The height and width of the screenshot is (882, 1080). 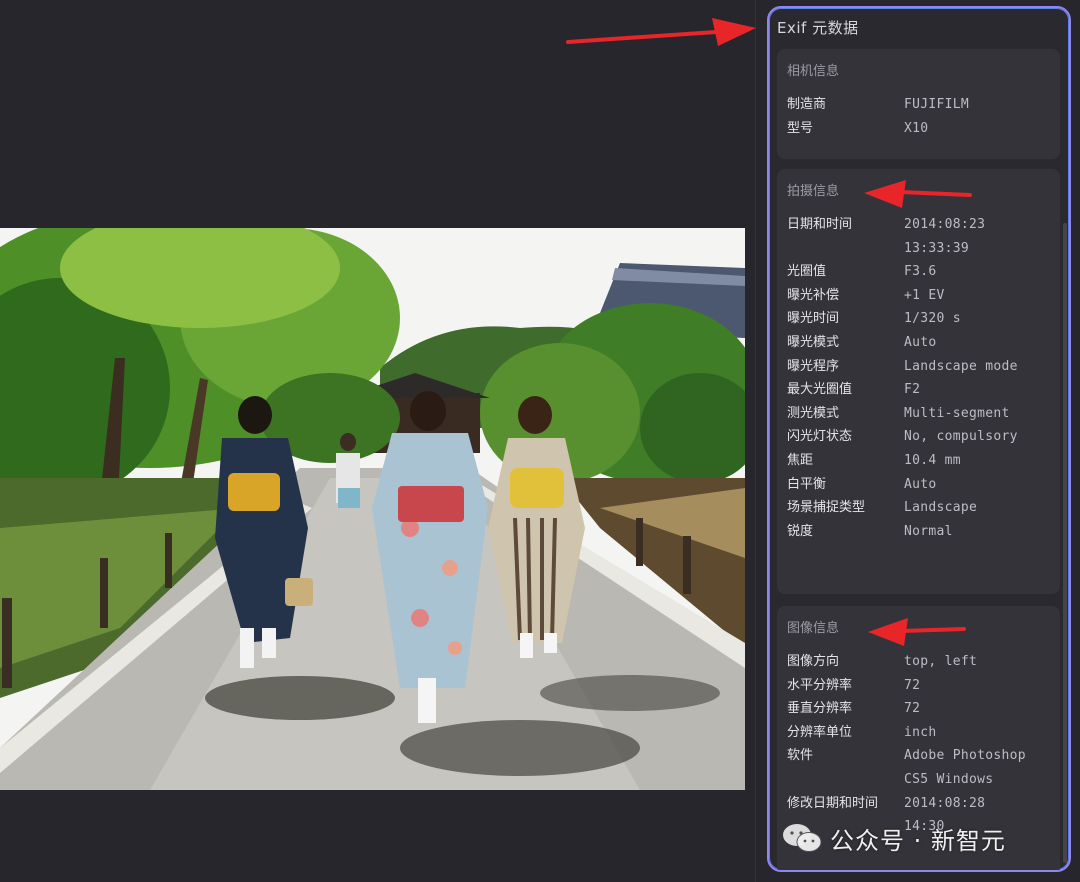 What do you see at coordinates (941, 508) in the screenshot?
I see `exif-value: Landscape` at bounding box center [941, 508].